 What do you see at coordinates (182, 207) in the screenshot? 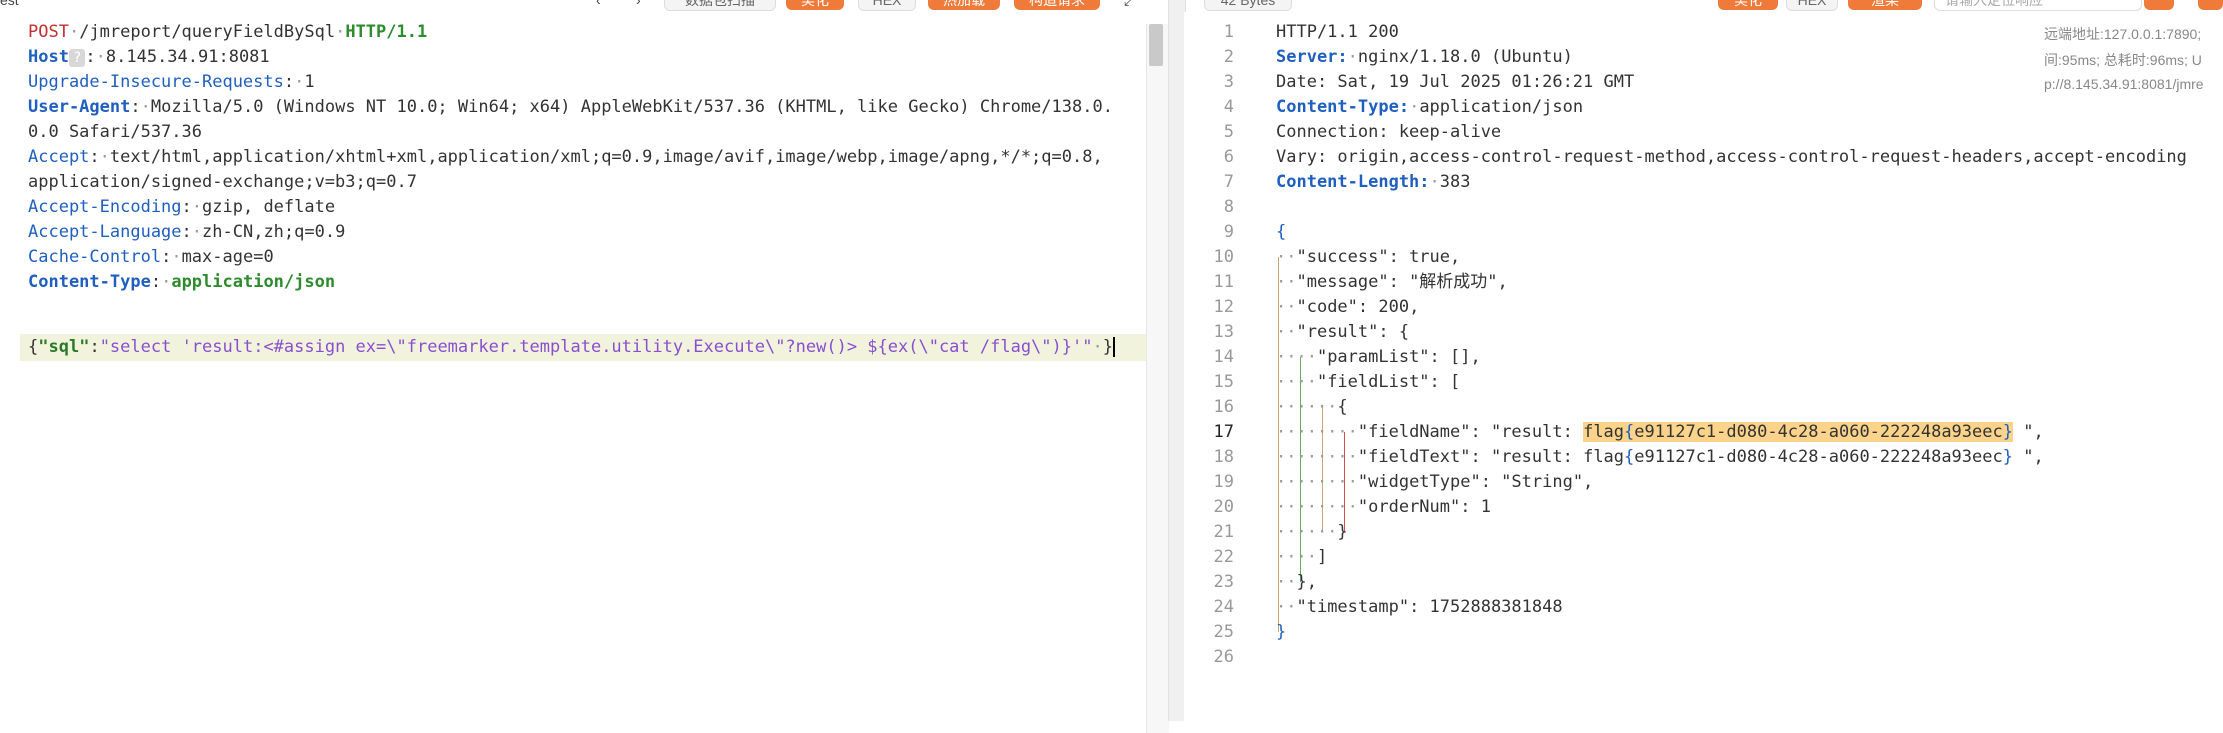
I see `header-accept-encoding: Accept-Encoding:·gzip, deflate` at bounding box center [182, 207].